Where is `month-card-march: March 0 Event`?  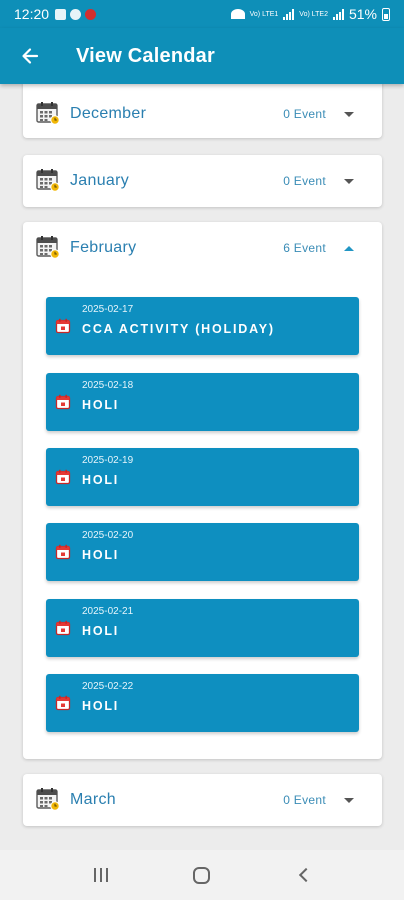 month-card-march: March 0 Event is located at coordinates (202, 800).